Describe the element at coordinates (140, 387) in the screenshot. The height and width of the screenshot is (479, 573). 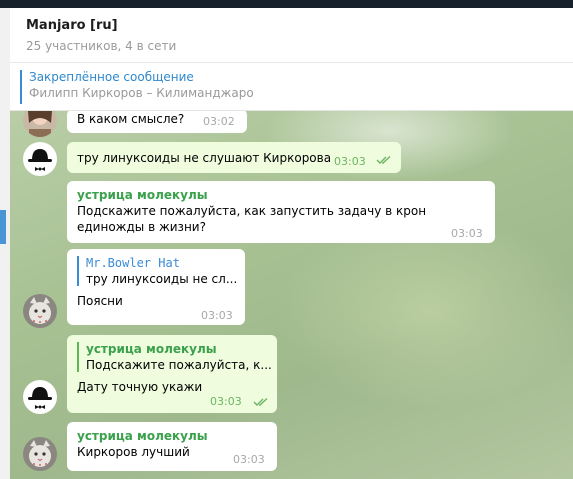
I see `message-text: Дату точную укажи` at that location.